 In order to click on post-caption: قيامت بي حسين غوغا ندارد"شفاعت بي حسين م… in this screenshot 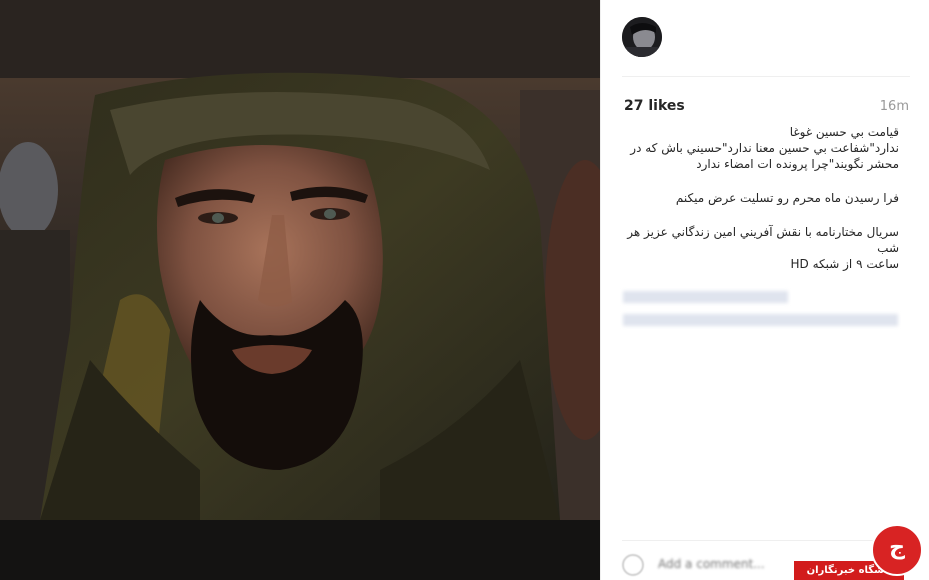, I will do `click(760, 198)`.